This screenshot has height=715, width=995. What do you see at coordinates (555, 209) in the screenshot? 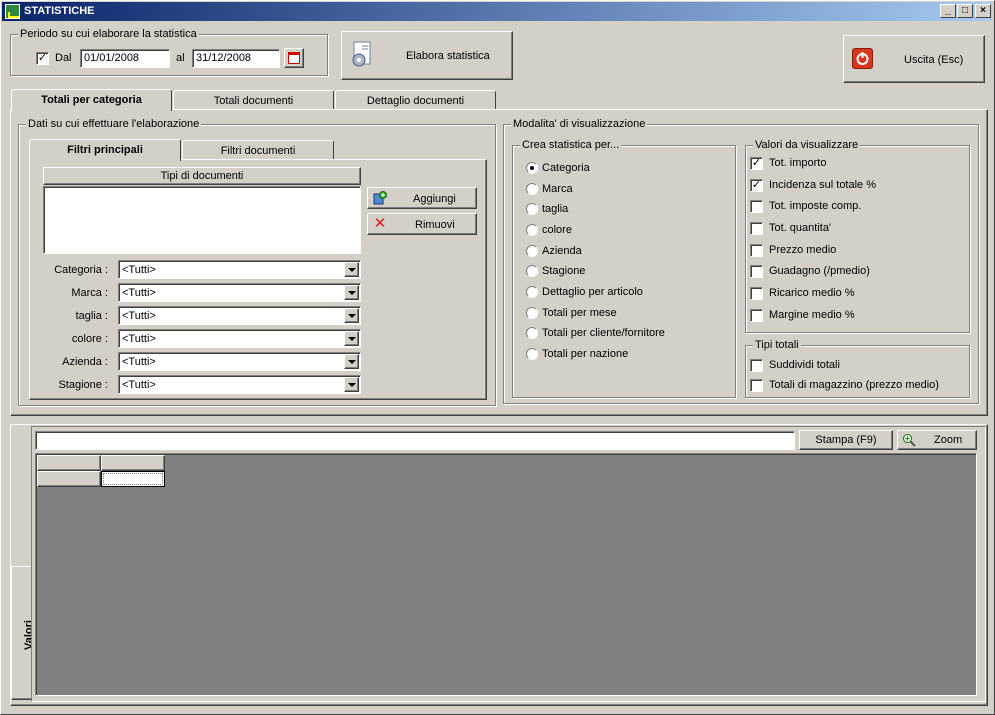
I see `radio-label-taglia: taglia` at bounding box center [555, 209].